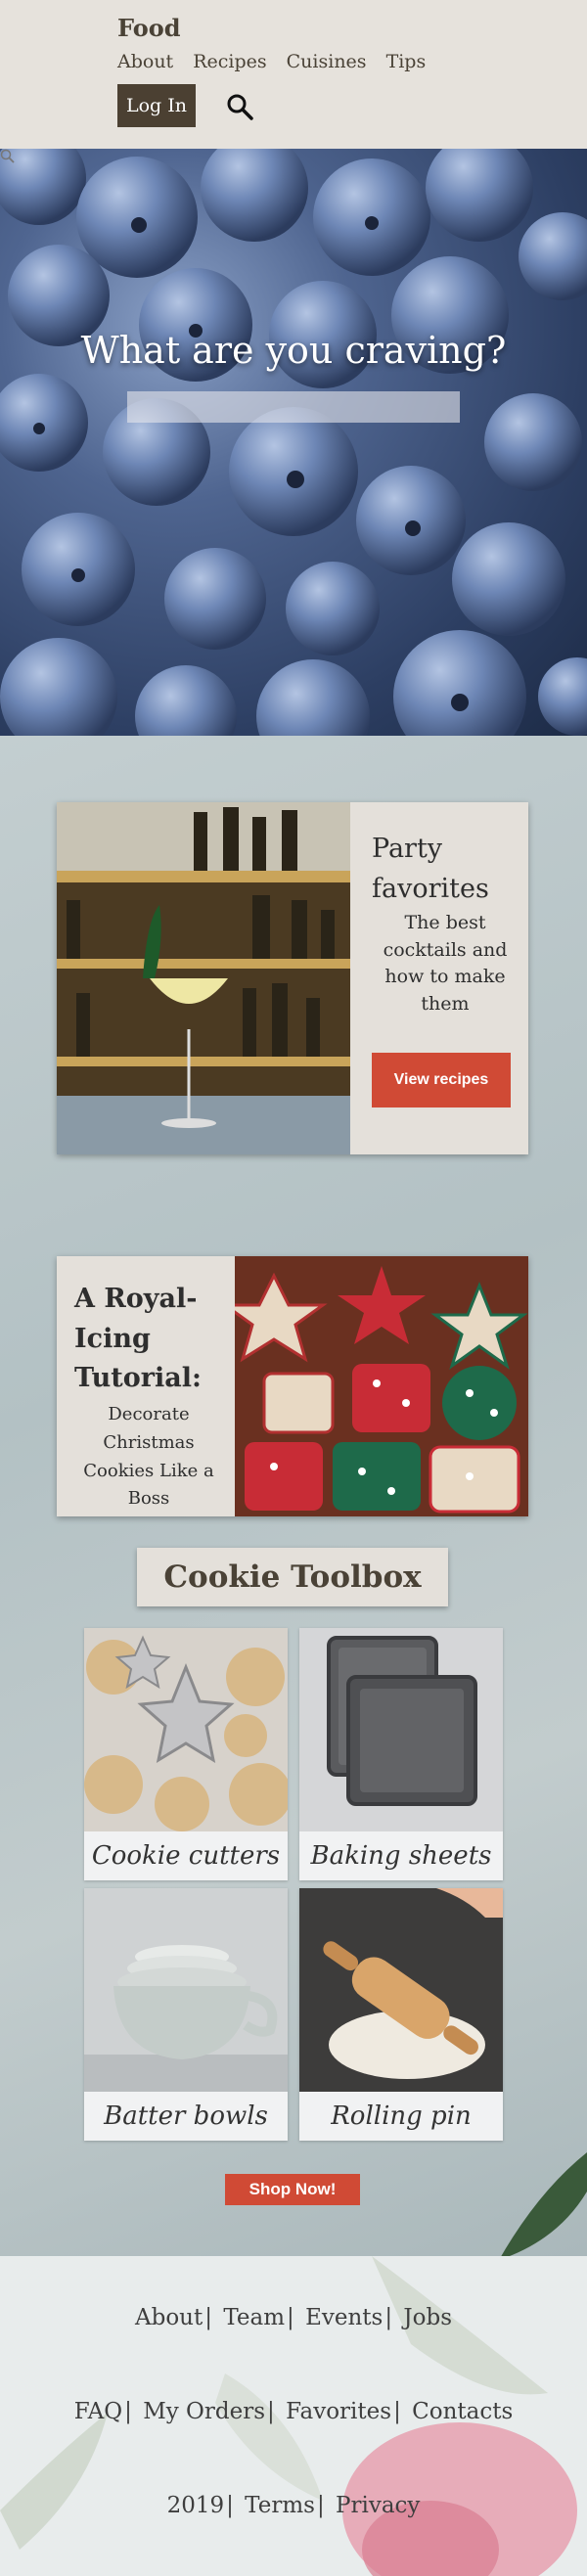 The width and height of the screenshot is (587, 2576). I want to click on footer-year: 2019, so click(195, 2505).